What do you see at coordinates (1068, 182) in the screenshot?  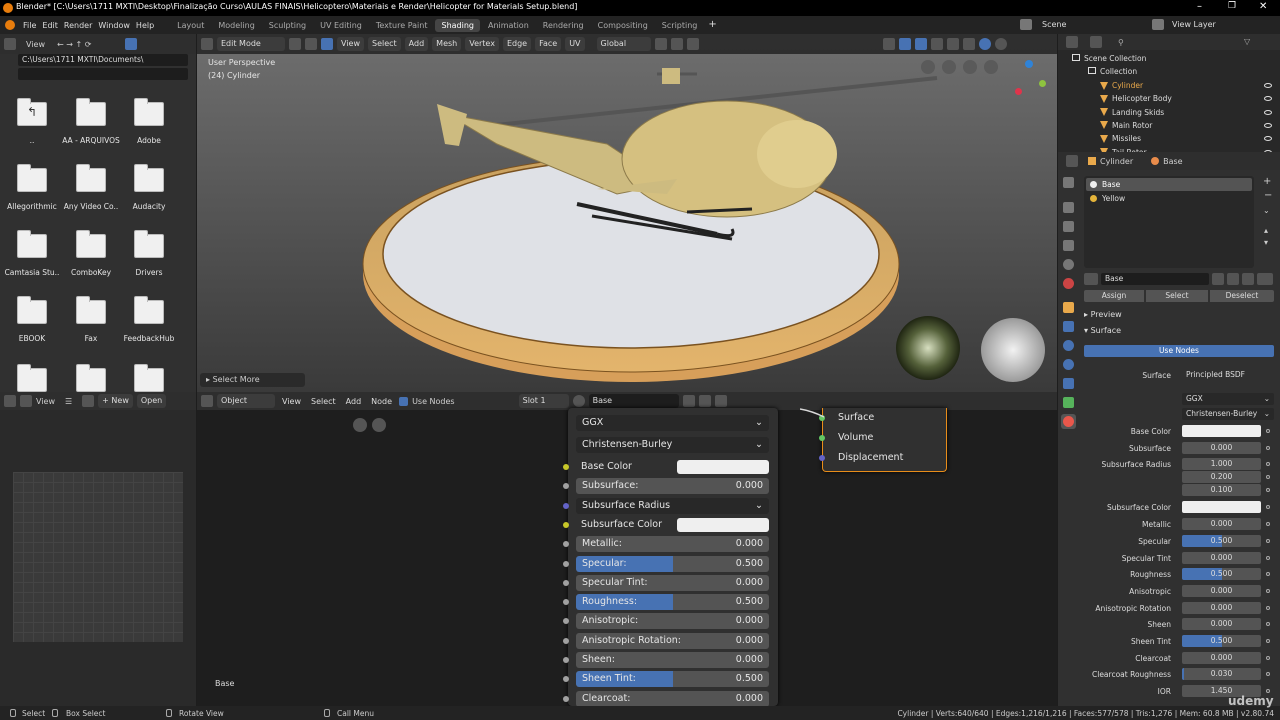 I see `tool-tab-icon` at bounding box center [1068, 182].